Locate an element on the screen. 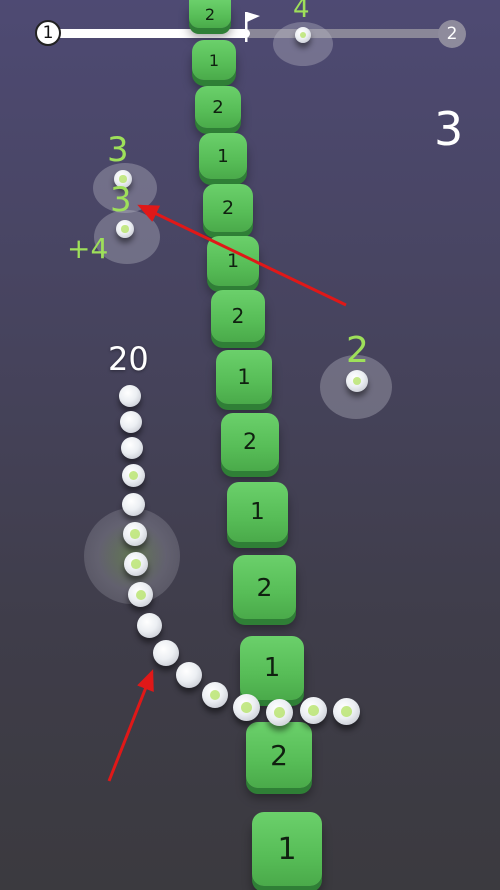 The width and height of the screenshot is (500, 890). bonus-popup-text: +4 is located at coordinates (88, 248).